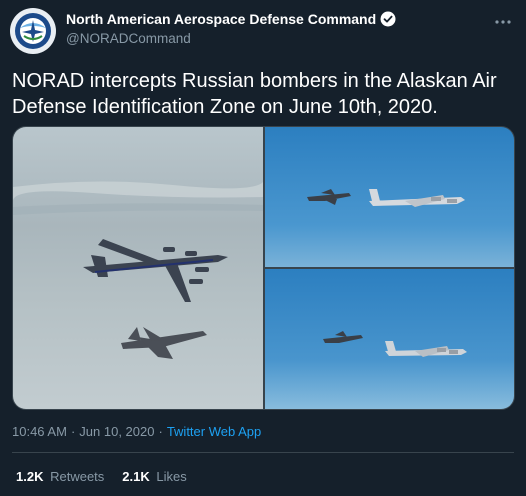 This screenshot has height=496, width=526. I want to click on retweets-stat: 1.2K Retweets, so click(60, 476).